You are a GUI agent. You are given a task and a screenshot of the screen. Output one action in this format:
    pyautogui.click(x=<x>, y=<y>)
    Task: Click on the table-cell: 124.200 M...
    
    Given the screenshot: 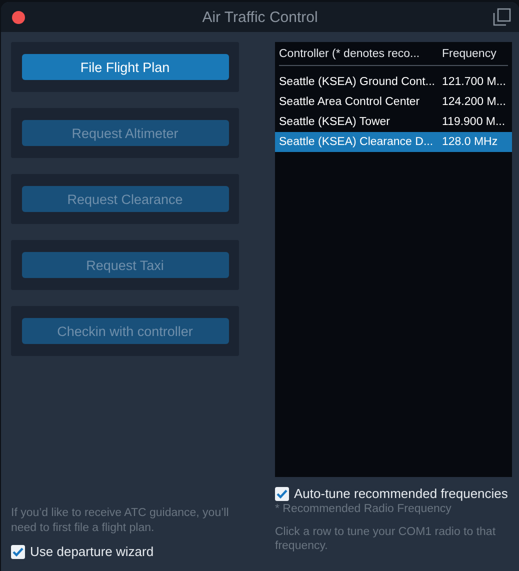 What is the action you would take?
    pyautogui.click(x=474, y=102)
    